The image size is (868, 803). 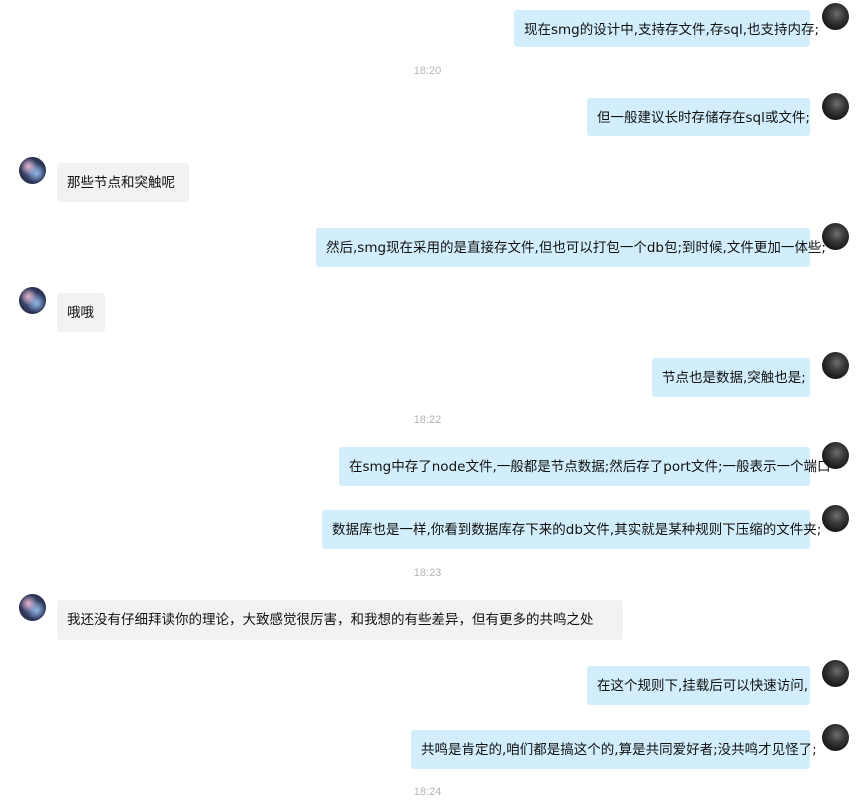 What do you see at coordinates (340, 620) in the screenshot?
I see `contact-message-bubble: 我还没有仔细拜读你的理论，大致感觉很厉害，和我想的有些差异，但有更多的共鸣之处` at bounding box center [340, 620].